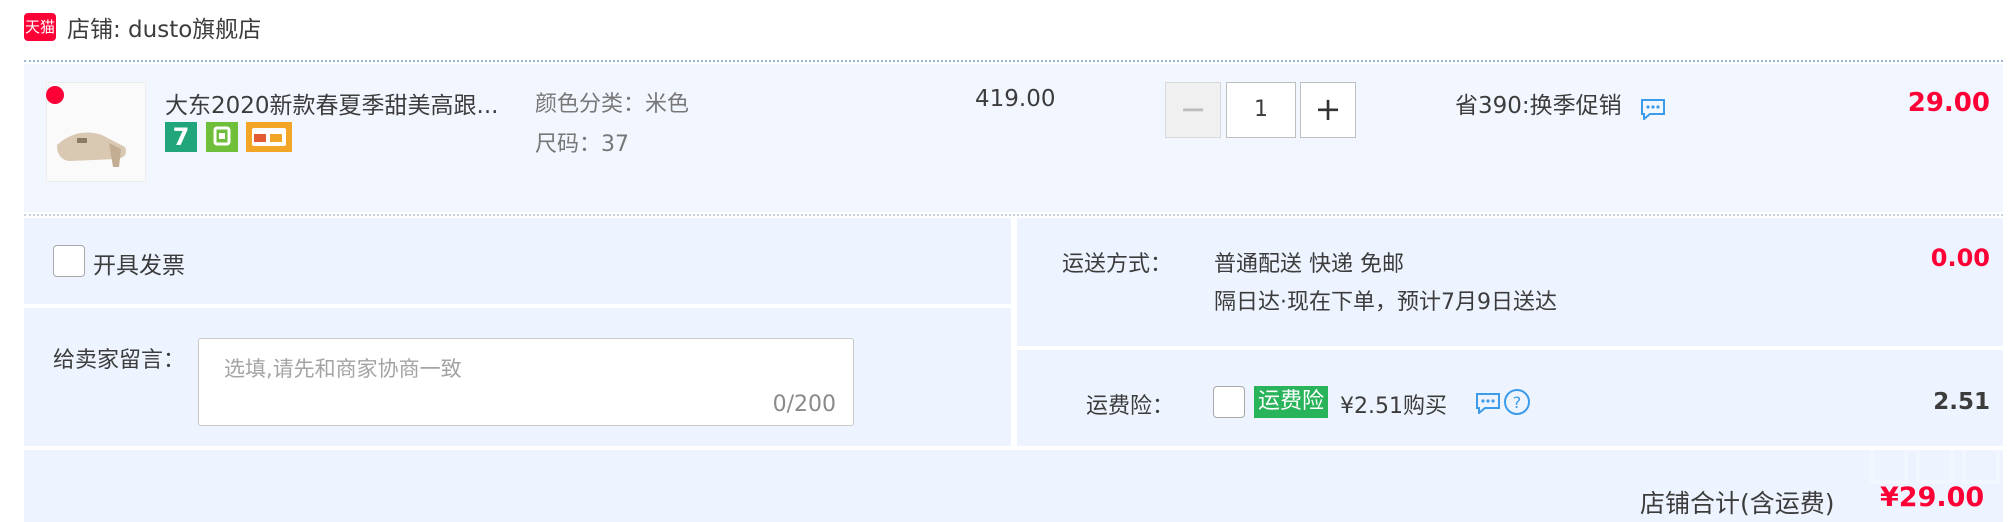 Image resolution: width=2014 pixels, height=522 pixels. Describe the element at coordinates (1937, 475) in the screenshot. I see `watermark-logo-icon` at that location.